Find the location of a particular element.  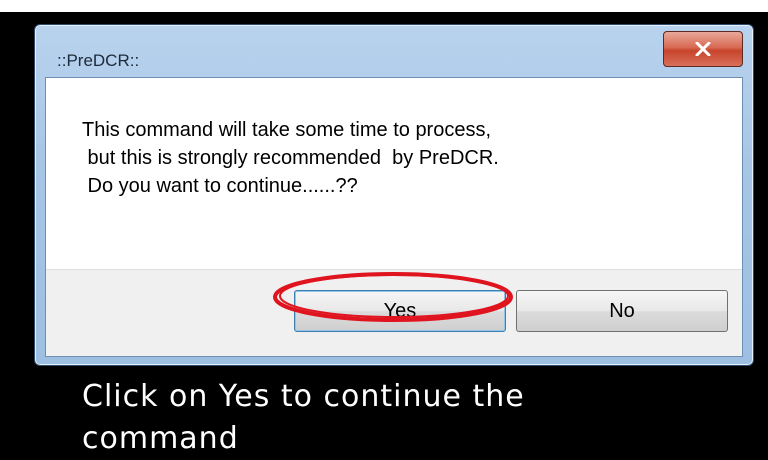

caption-line-2: command is located at coordinates (160, 438).